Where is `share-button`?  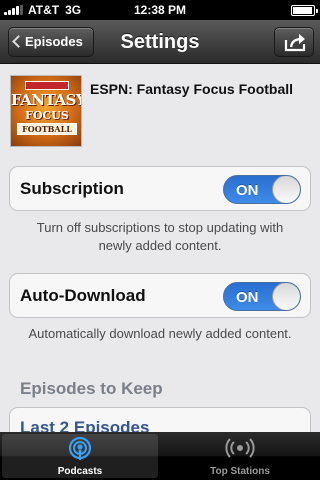
share-button is located at coordinates (294, 42).